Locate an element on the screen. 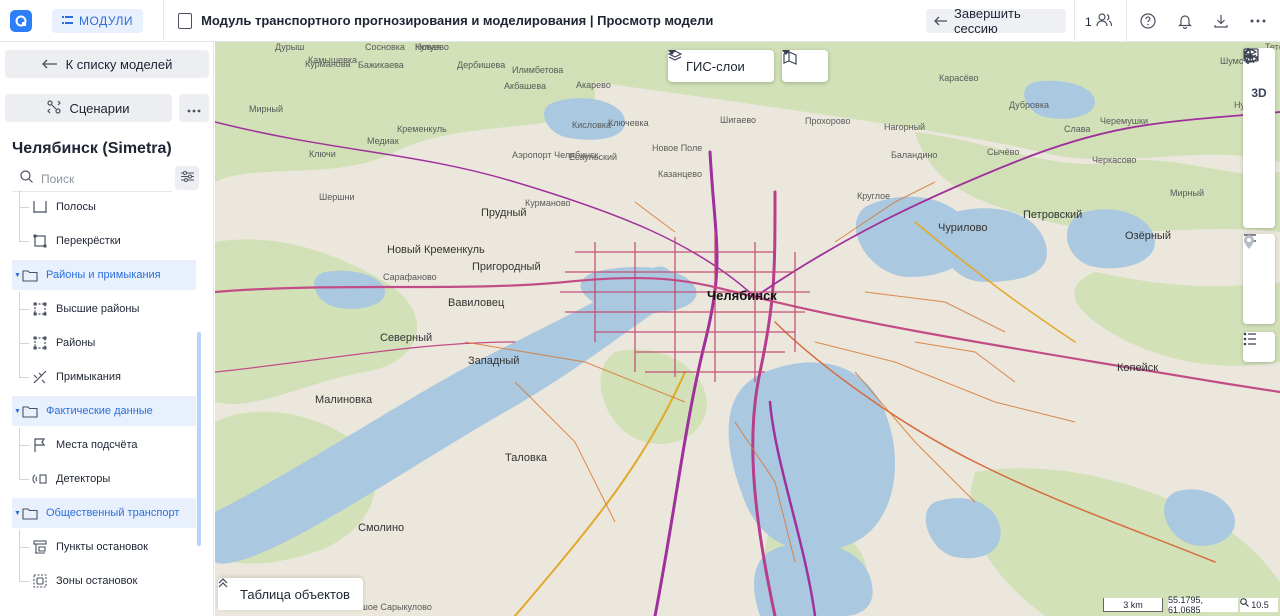  map-place-label: Шигаево is located at coordinates (738, 120).